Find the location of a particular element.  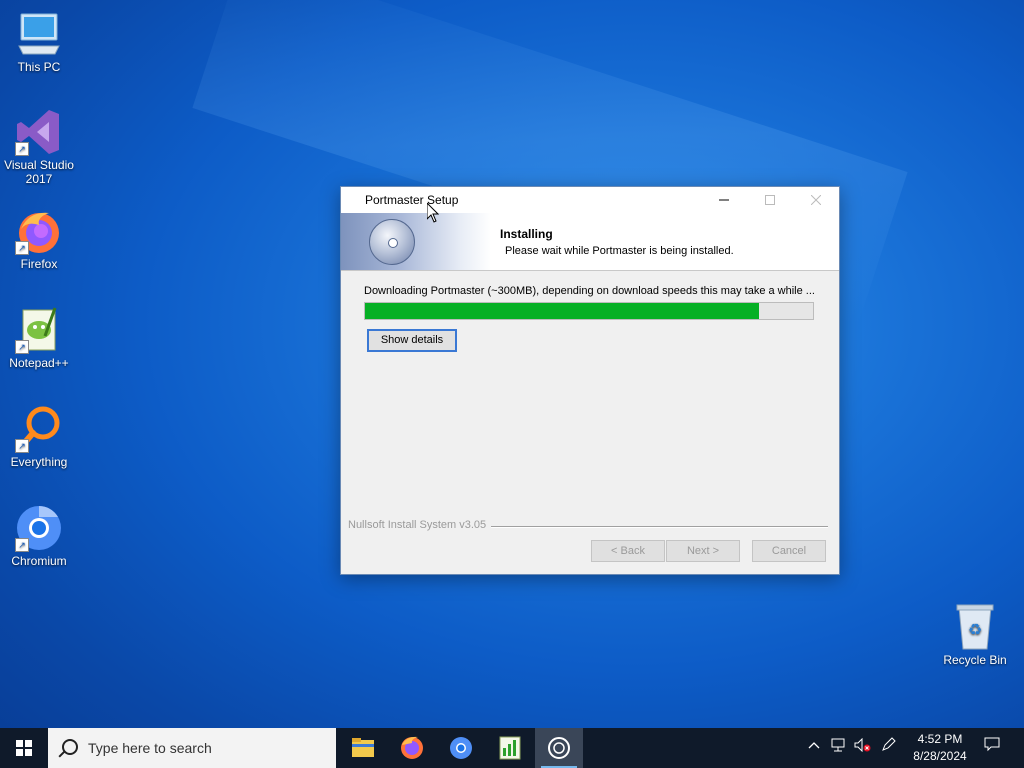

maximize-icon is located at coordinates (770, 200).